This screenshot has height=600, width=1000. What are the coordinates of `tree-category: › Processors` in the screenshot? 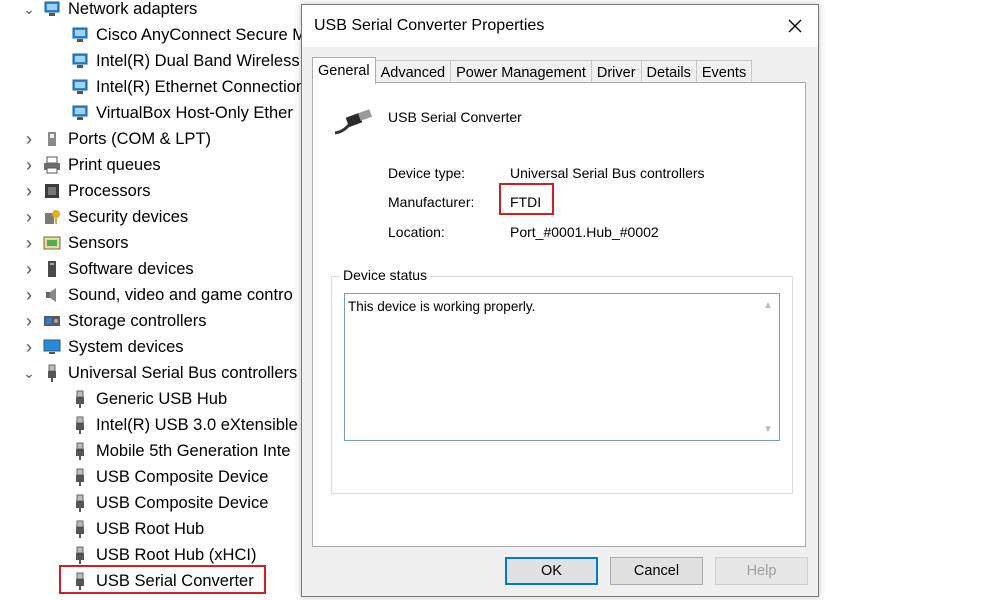 It's located at (86, 191).